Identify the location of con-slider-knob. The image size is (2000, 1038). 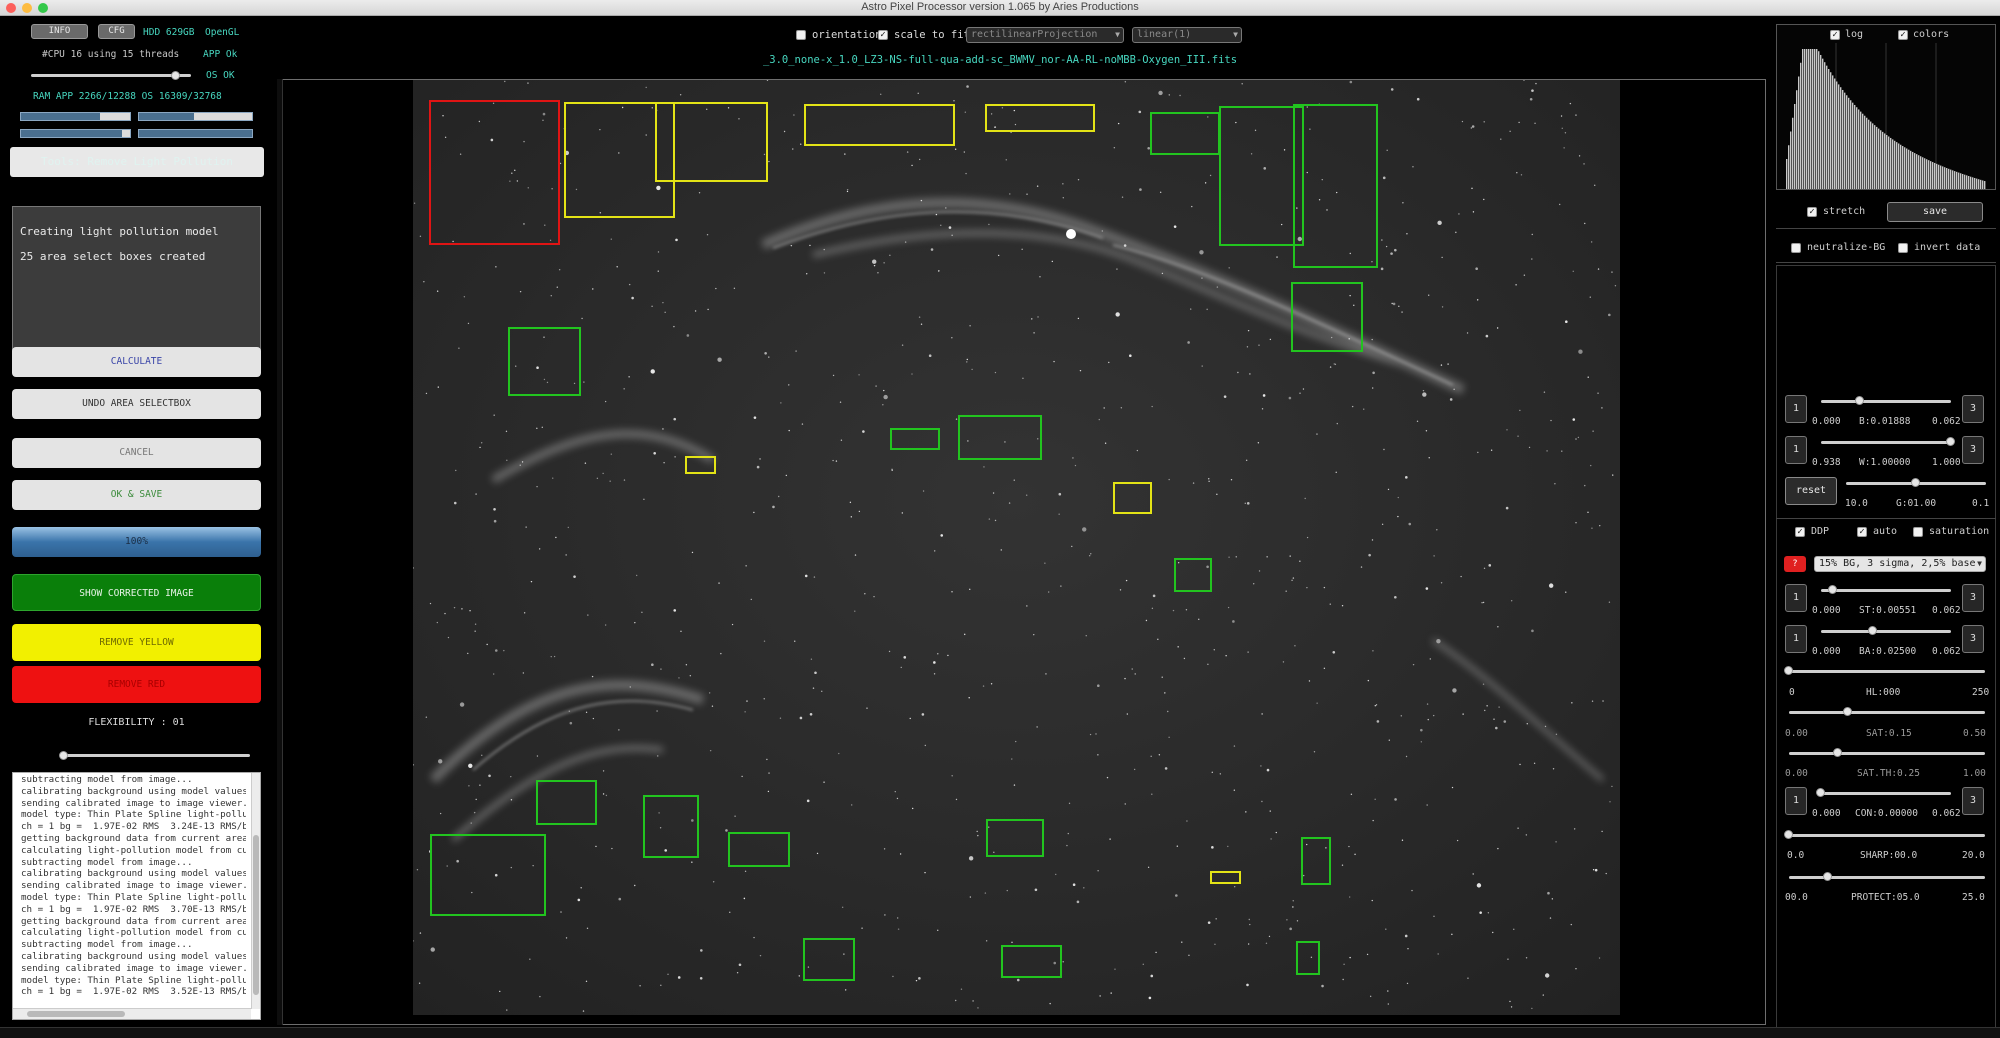
(1820, 792).